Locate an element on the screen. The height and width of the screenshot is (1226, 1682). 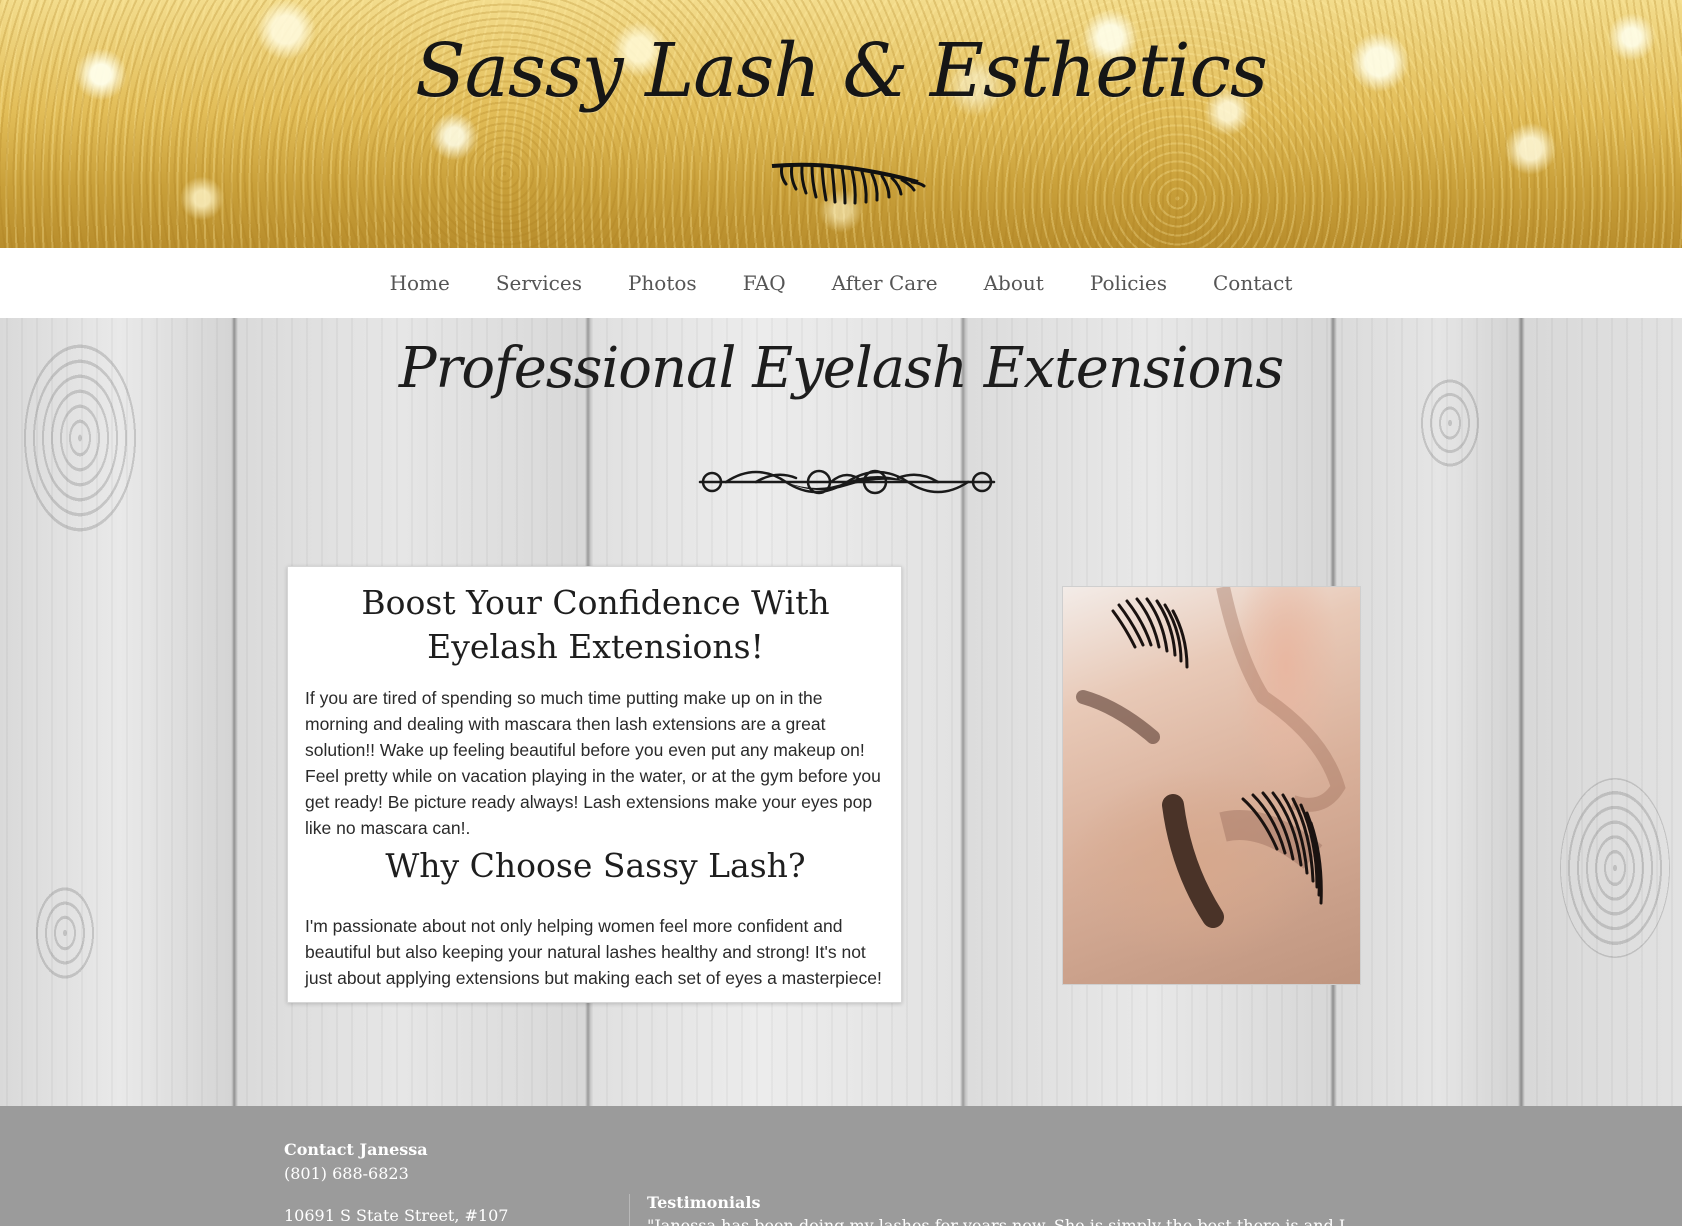
eyelash-photo is located at coordinates (1211, 785).